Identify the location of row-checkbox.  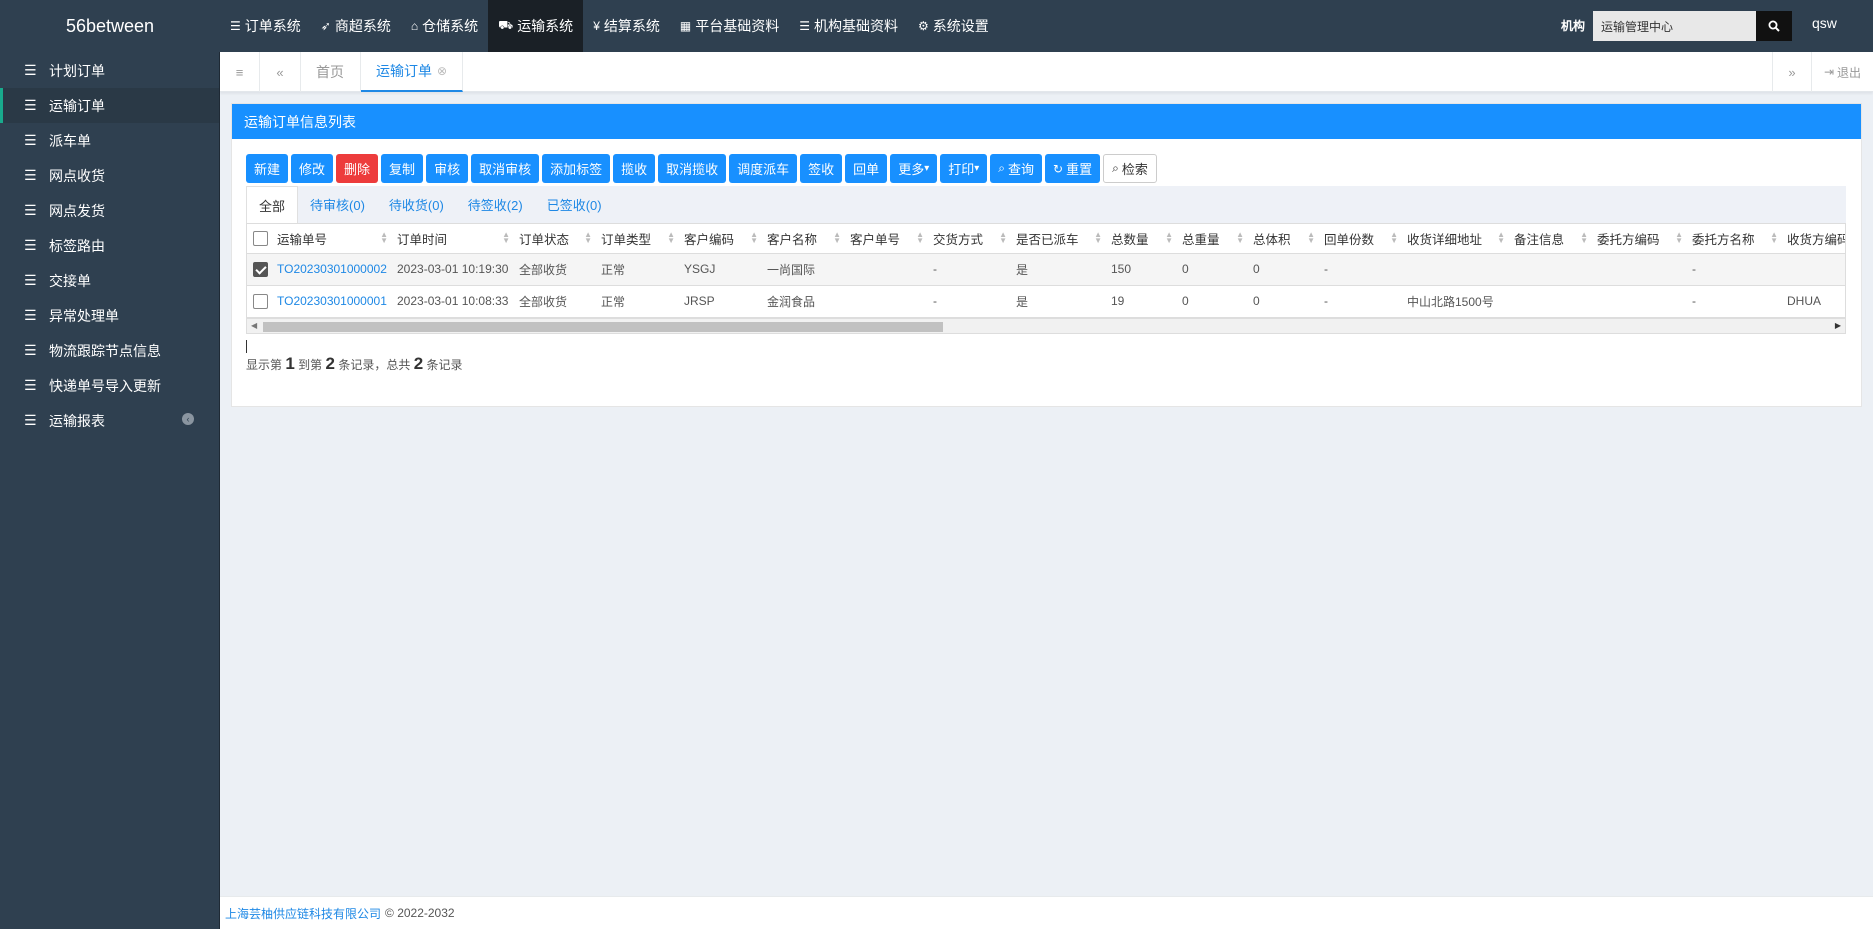
(260, 301).